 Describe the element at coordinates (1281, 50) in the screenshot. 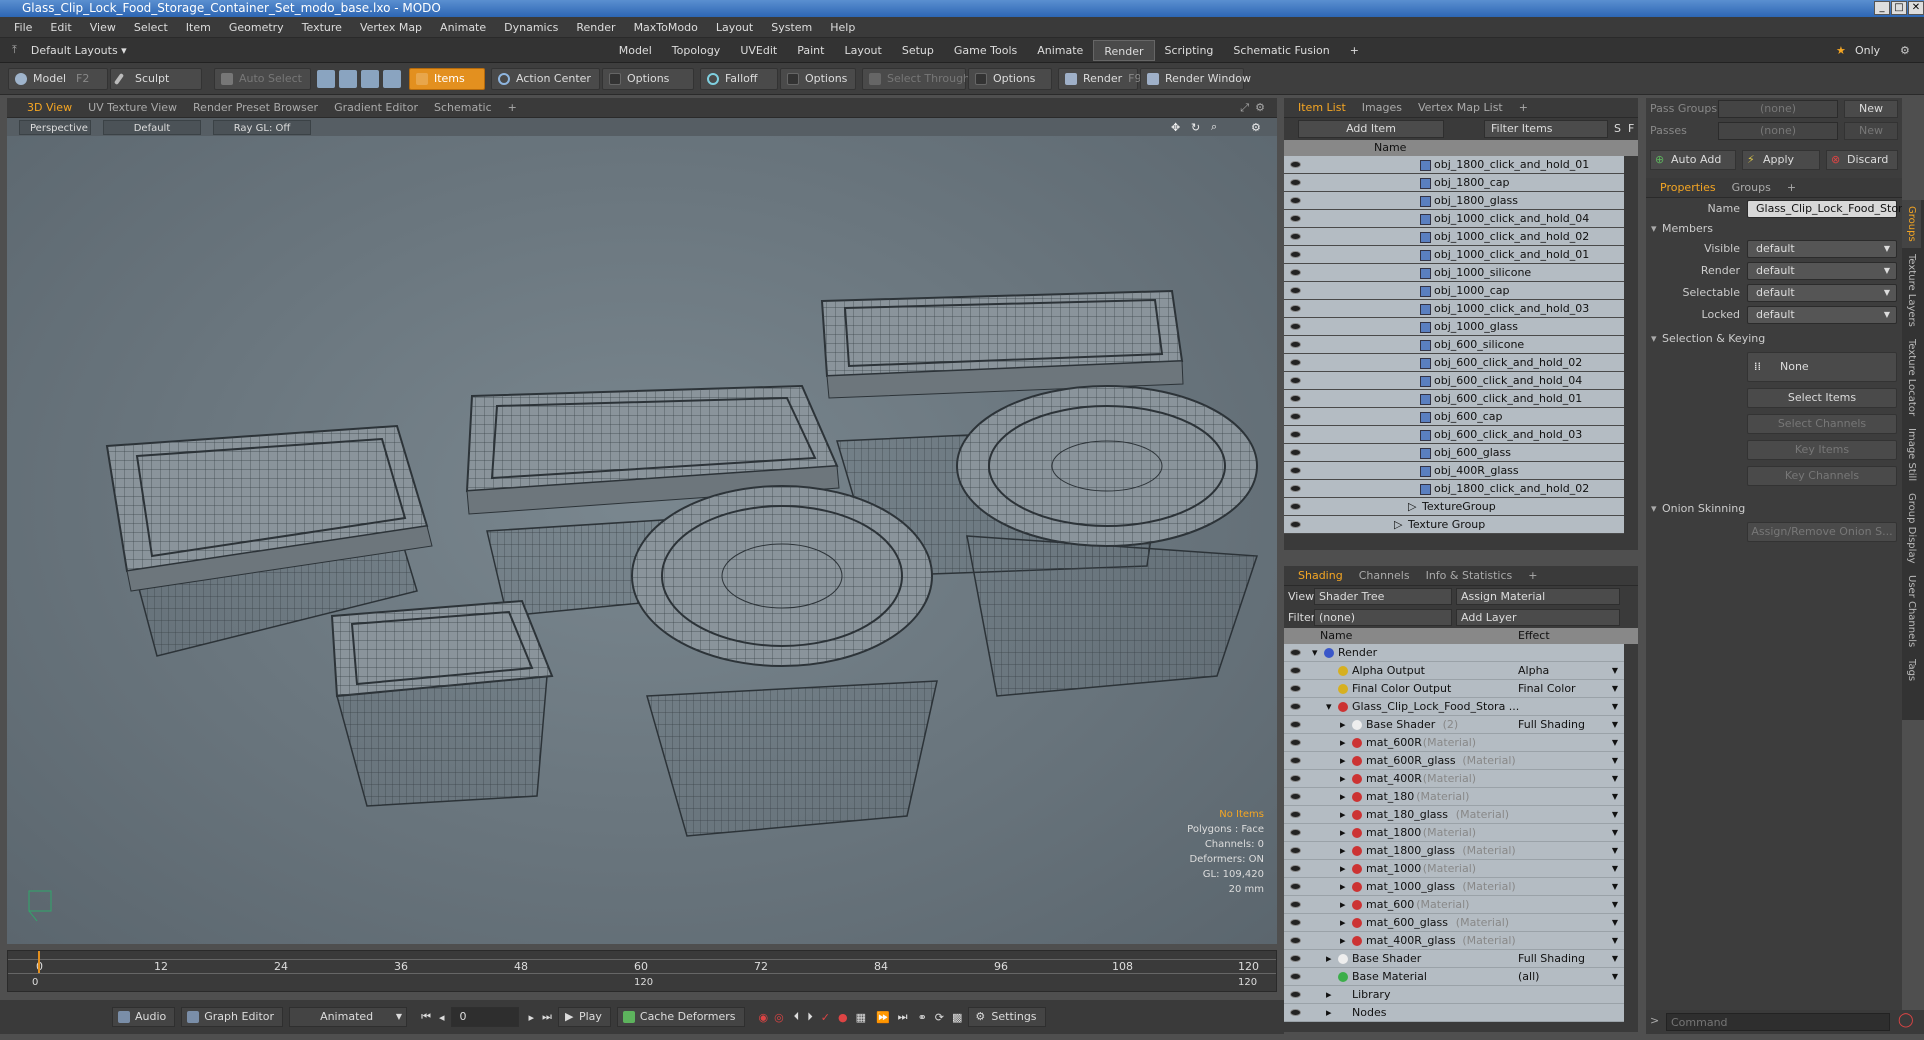

I see `layout-tab-schematic-fusion: Schematic Fusion` at that location.